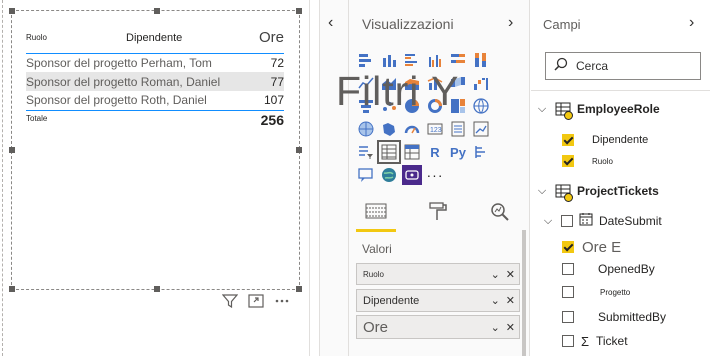  I want to click on field-item: Ore E, so click(591, 247).